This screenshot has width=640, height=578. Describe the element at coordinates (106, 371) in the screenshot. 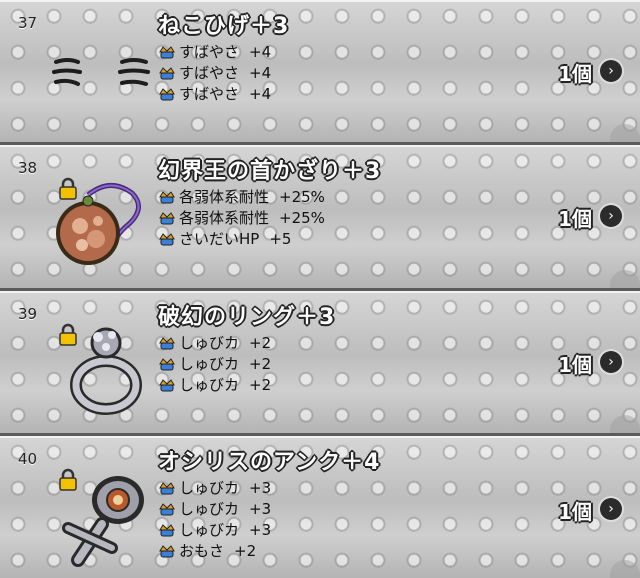

I see `ring-icon` at that location.